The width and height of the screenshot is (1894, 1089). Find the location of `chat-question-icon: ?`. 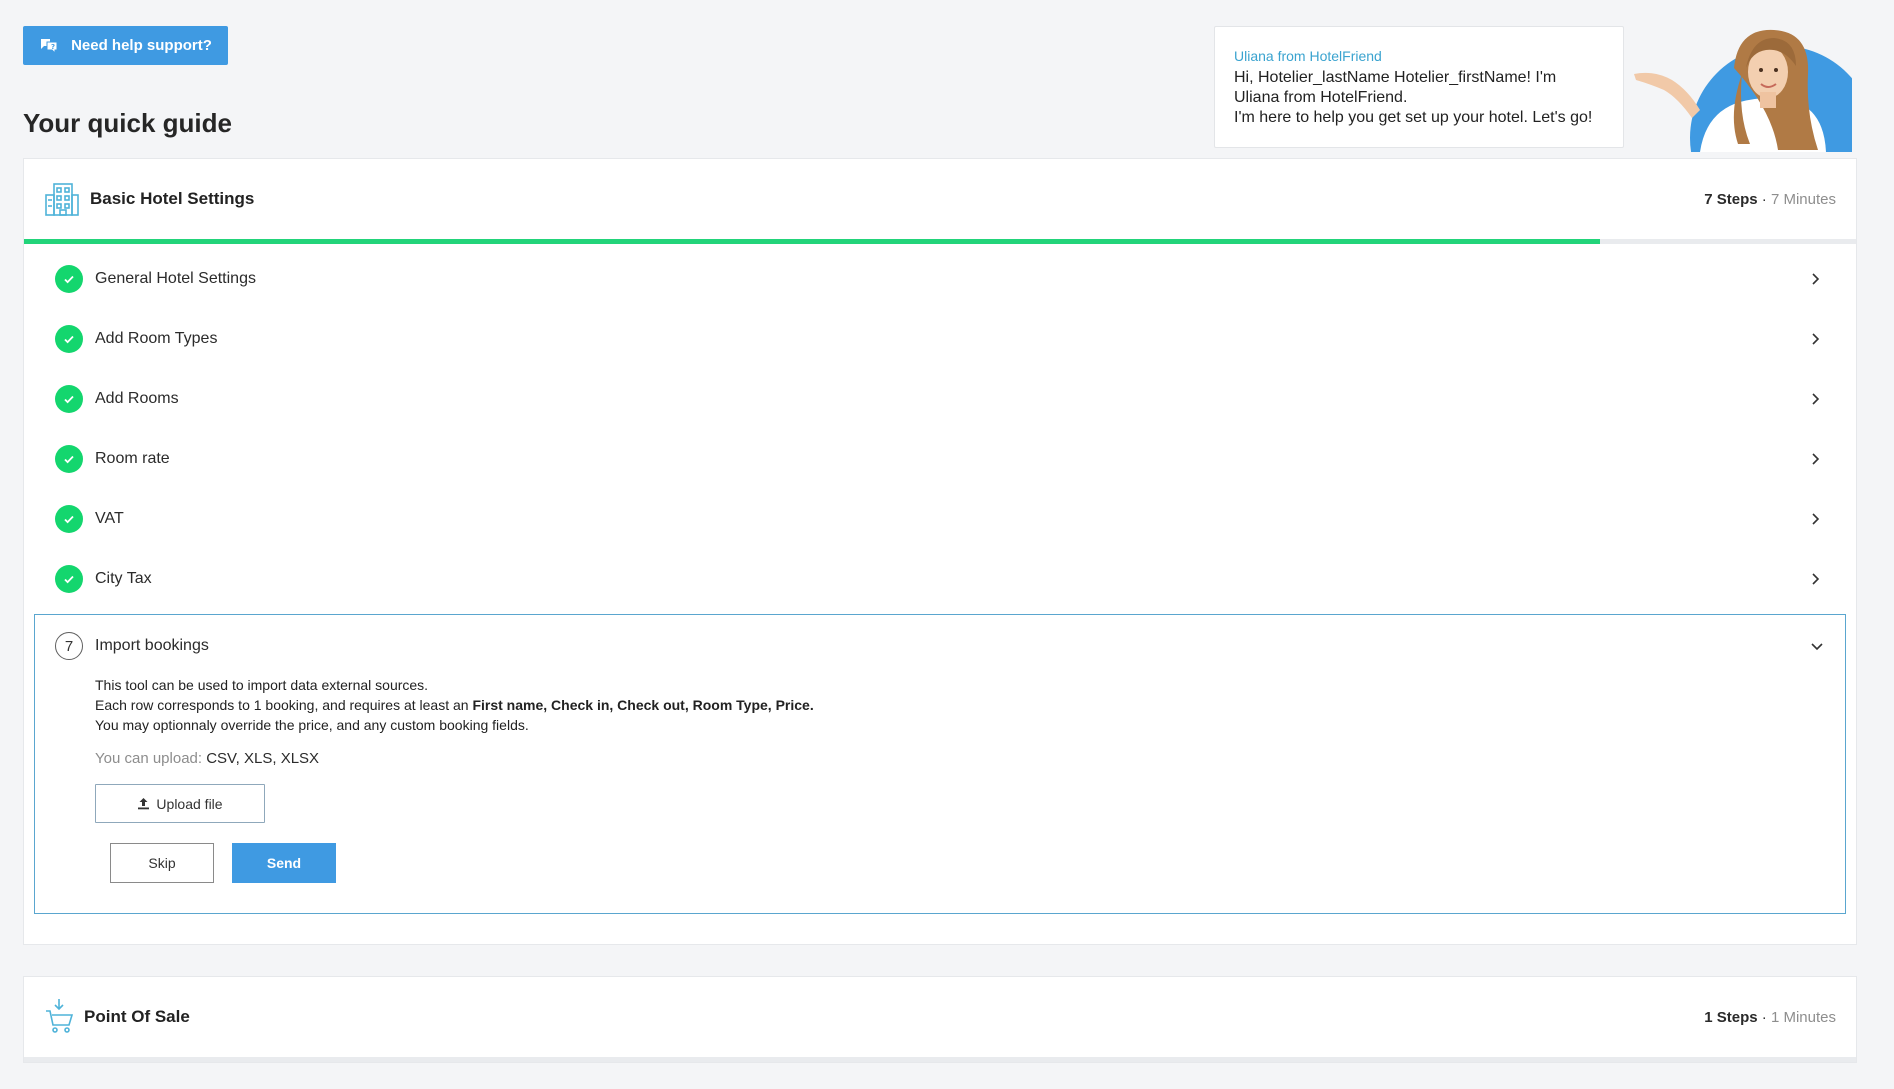

chat-question-icon: ? is located at coordinates (49, 46).